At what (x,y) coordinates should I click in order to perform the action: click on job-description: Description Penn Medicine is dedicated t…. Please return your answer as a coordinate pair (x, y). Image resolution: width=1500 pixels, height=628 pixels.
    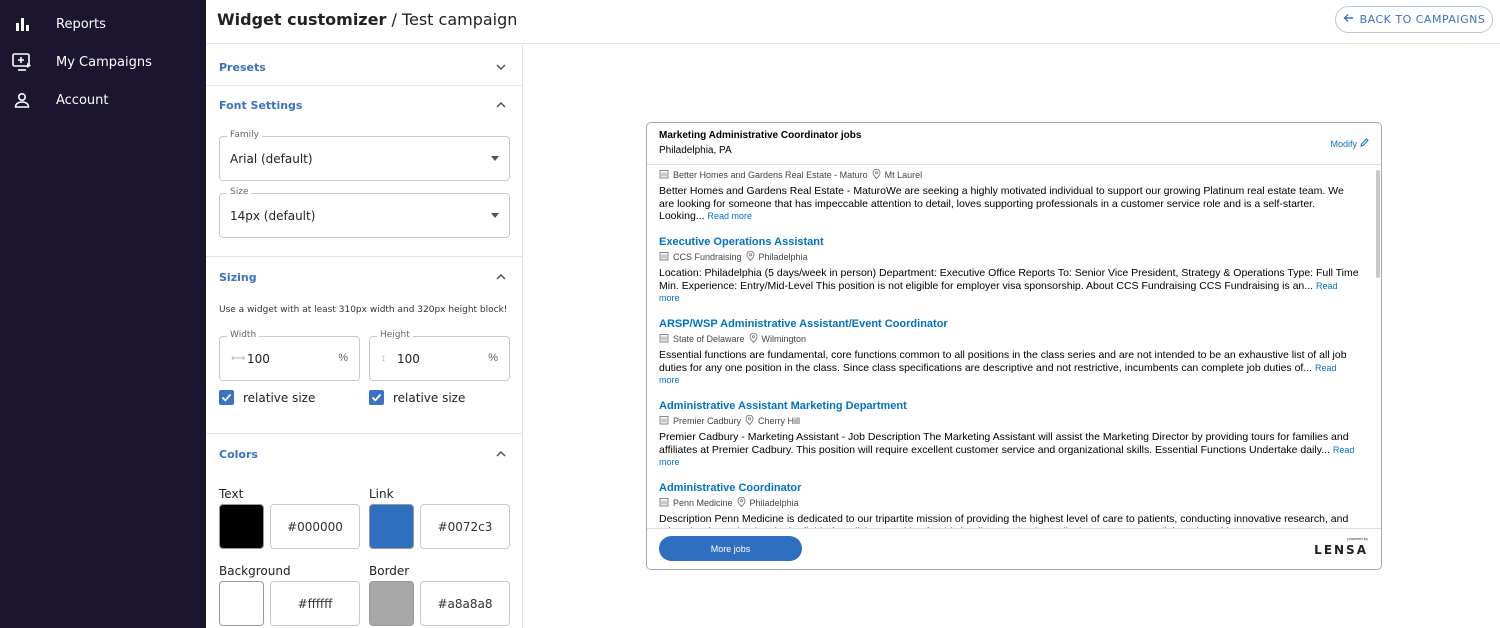
    Looking at the image, I should click on (1009, 520).